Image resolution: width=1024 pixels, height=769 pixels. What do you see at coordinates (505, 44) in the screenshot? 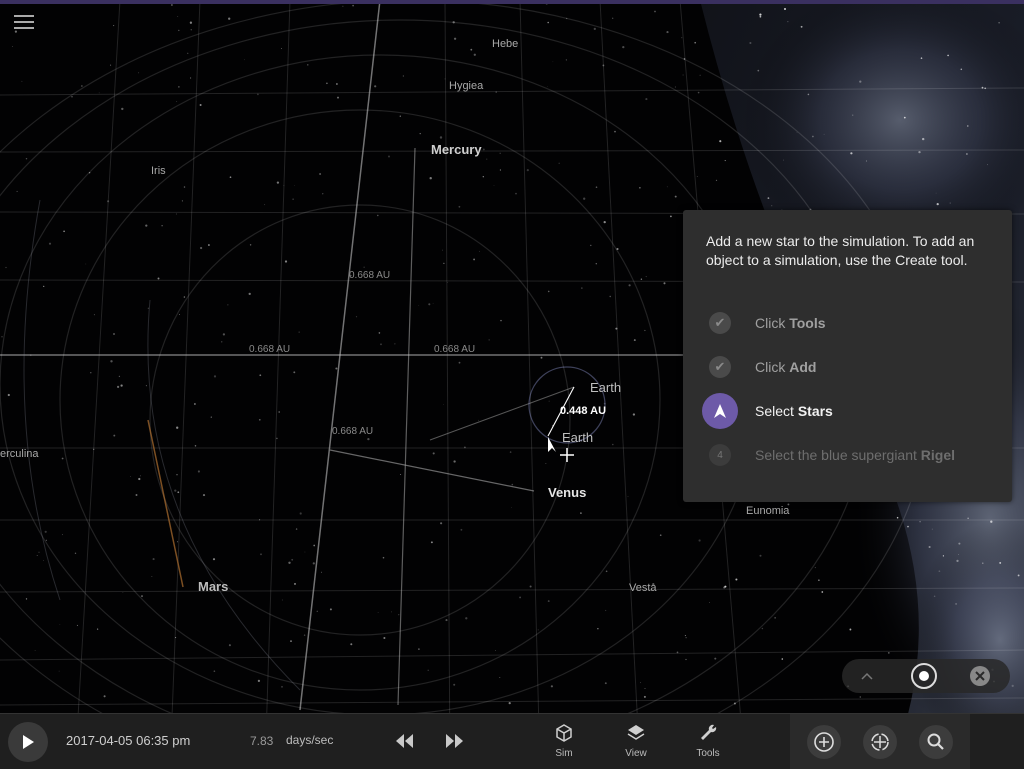
I see `label-hebe: Hebe` at bounding box center [505, 44].